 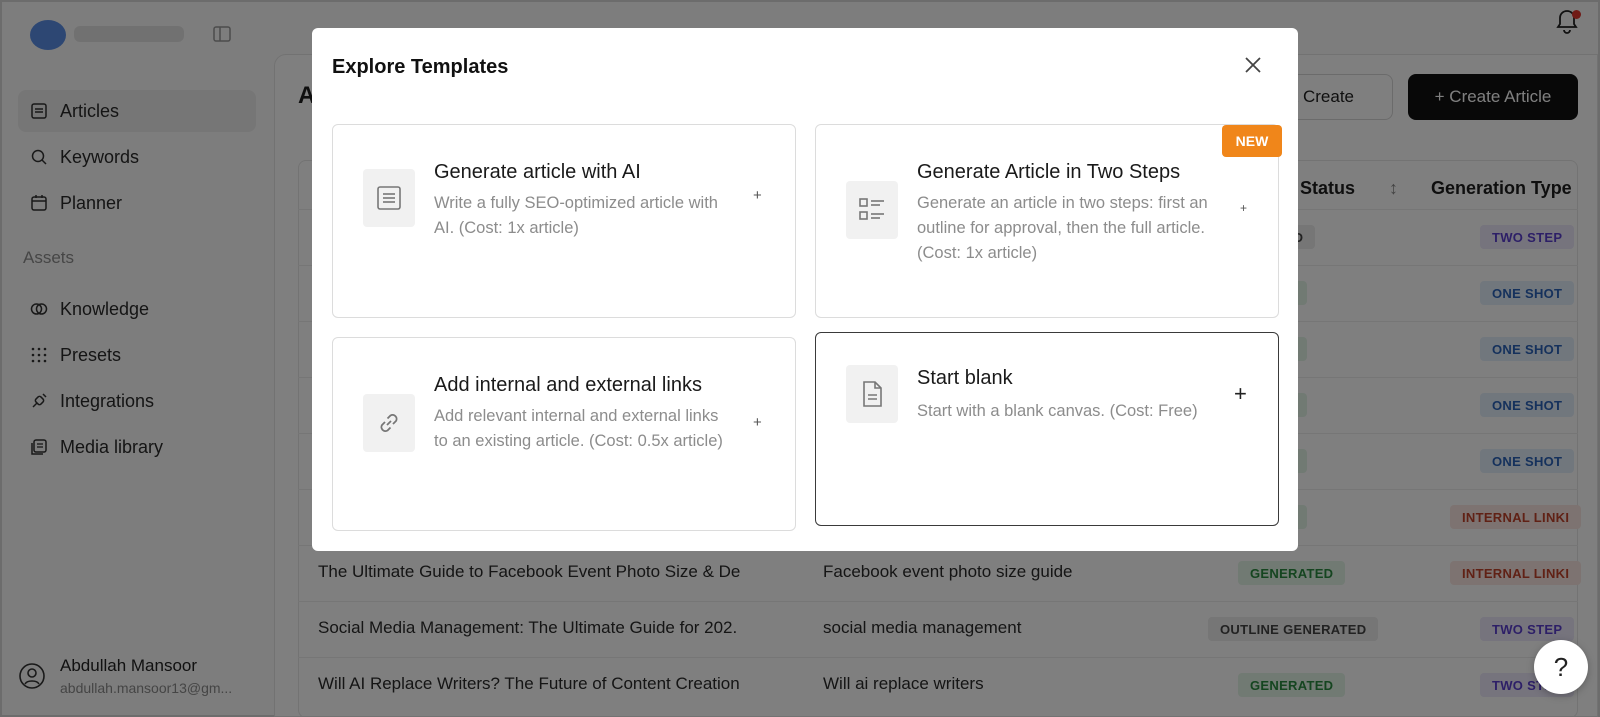 What do you see at coordinates (420, 67) in the screenshot?
I see `modal-title: Explore Templates` at bounding box center [420, 67].